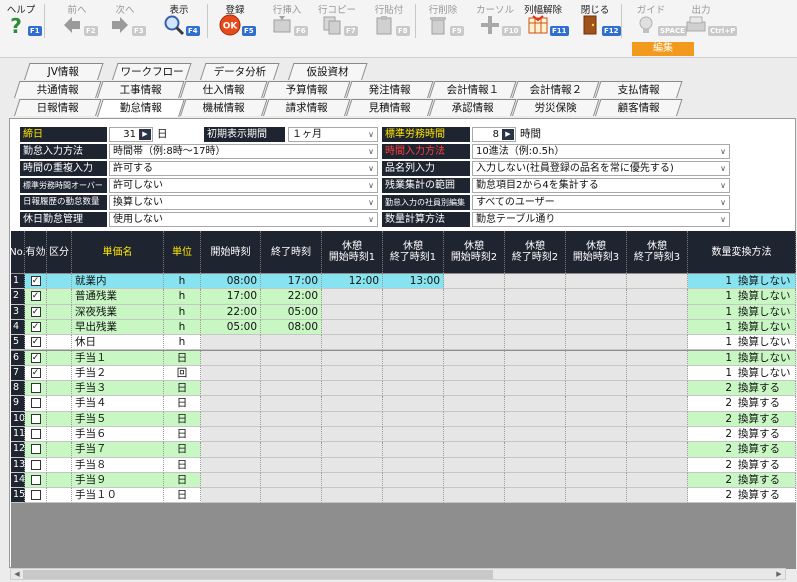 The height and width of the screenshot is (582, 797). Describe the element at coordinates (601, 185) in the screenshot. I see `overtime-range-select: 勤怠項目2から4を集計する ∨` at that location.